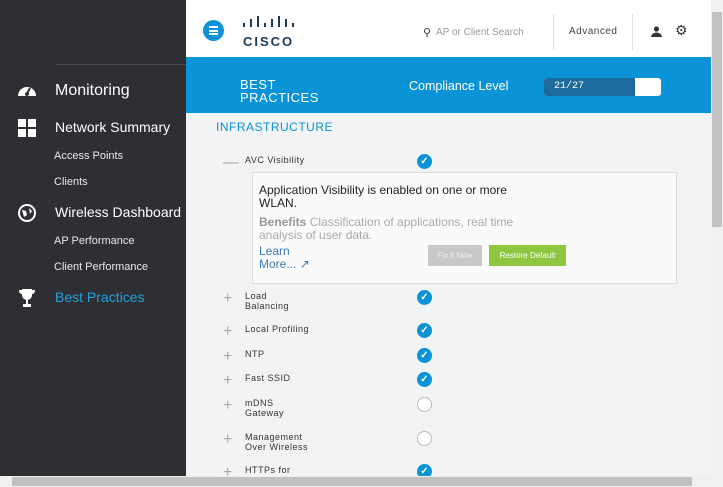  I want to click on sidebar-item-clients: Clients, so click(71, 182).